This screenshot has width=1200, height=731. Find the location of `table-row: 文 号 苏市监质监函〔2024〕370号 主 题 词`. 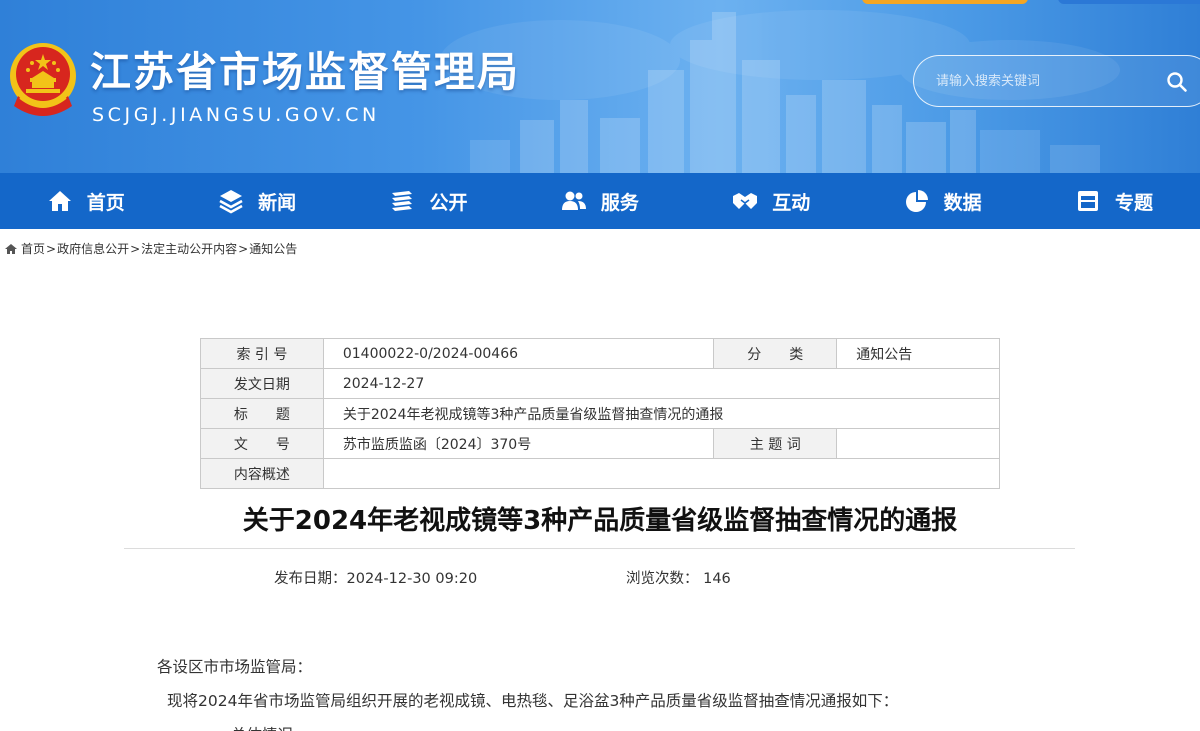

table-row: 文 号 苏市监质监函〔2024〕370号 主 题 词 is located at coordinates (600, 443).